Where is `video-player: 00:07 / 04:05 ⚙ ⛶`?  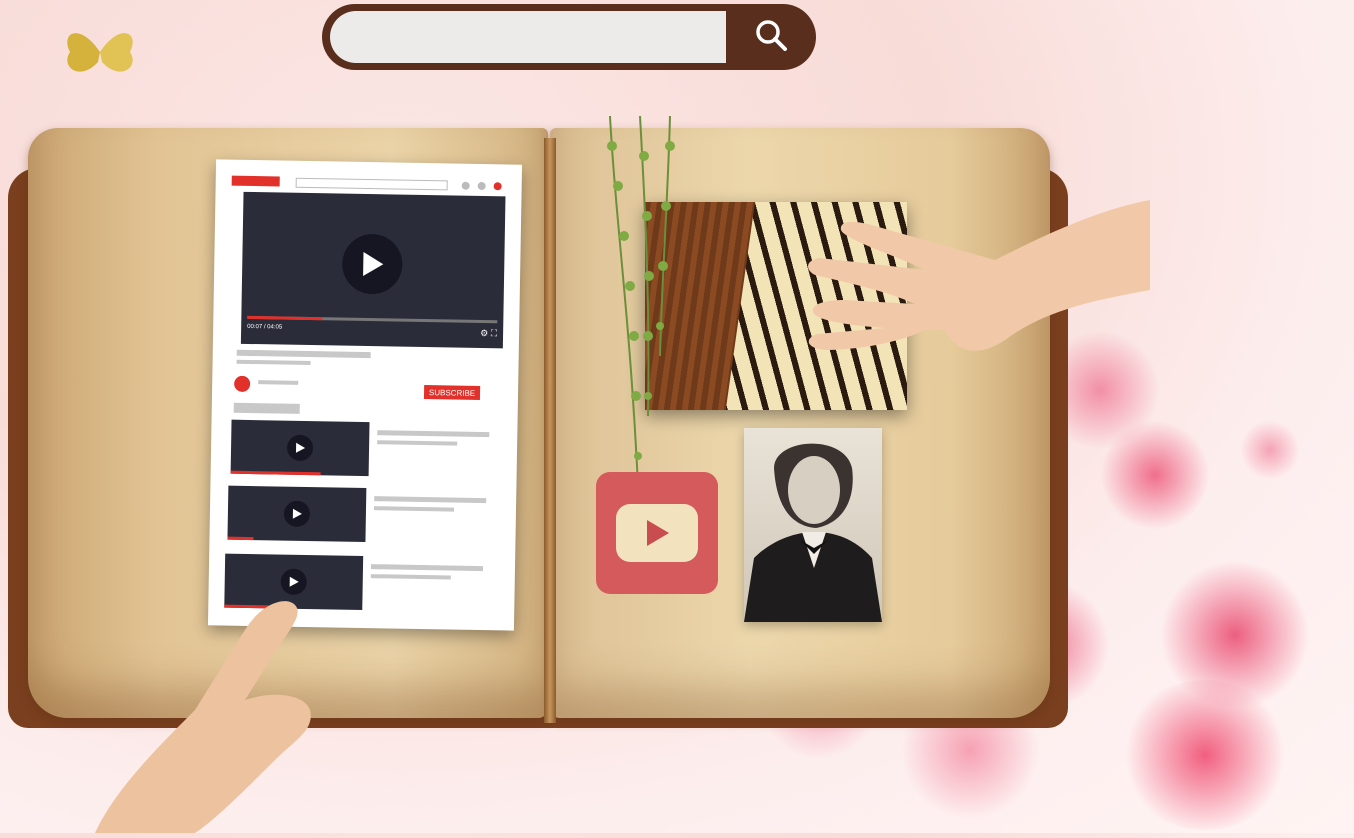
video-player: 00:07 / 04:05 ⚙ ⛶ is located at coordinates (373, 270).